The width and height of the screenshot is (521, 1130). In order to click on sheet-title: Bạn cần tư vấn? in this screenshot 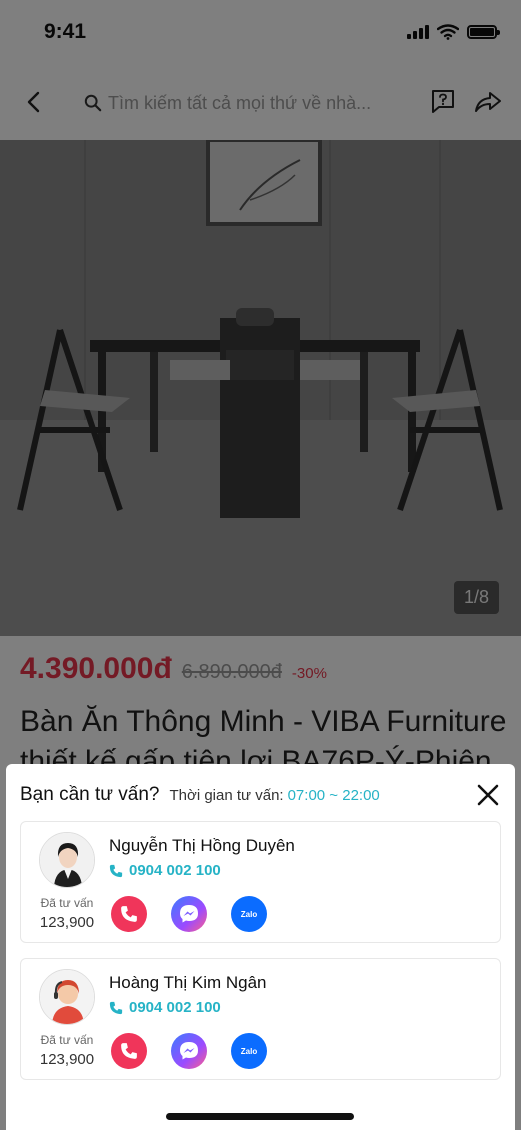, I will do `click(90, 794)`.